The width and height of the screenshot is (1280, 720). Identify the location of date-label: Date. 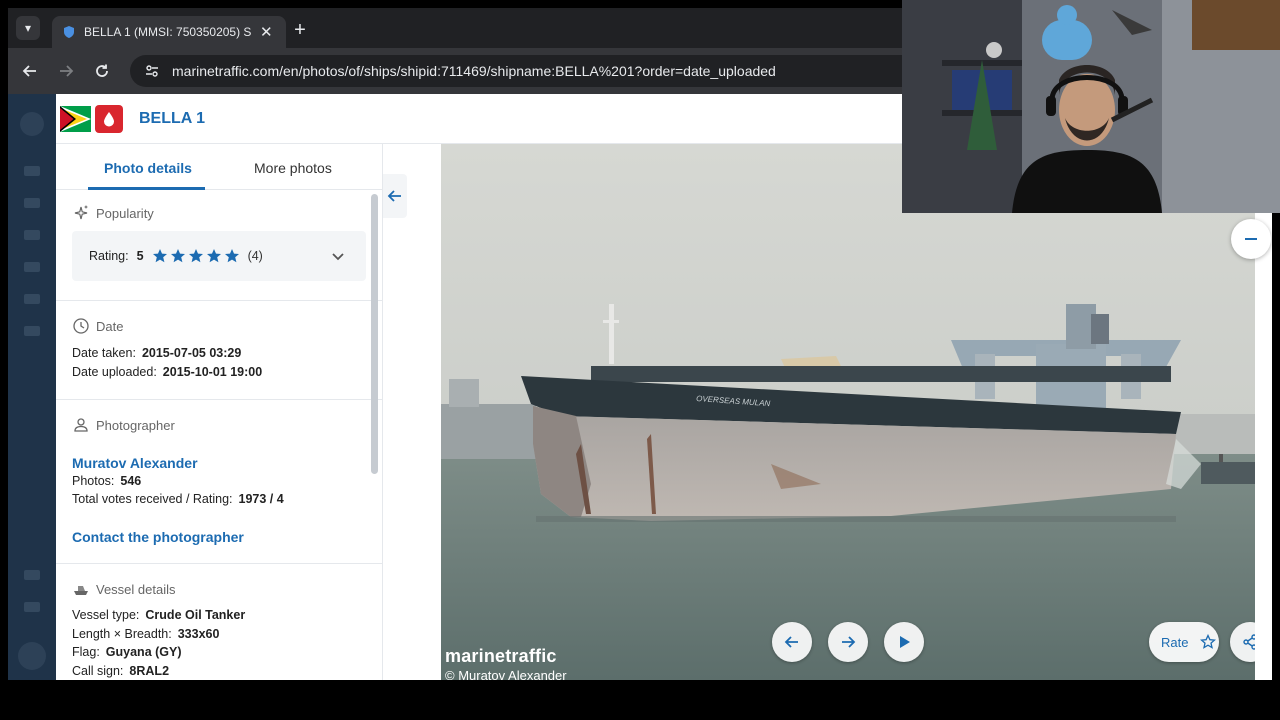
(110, 326).